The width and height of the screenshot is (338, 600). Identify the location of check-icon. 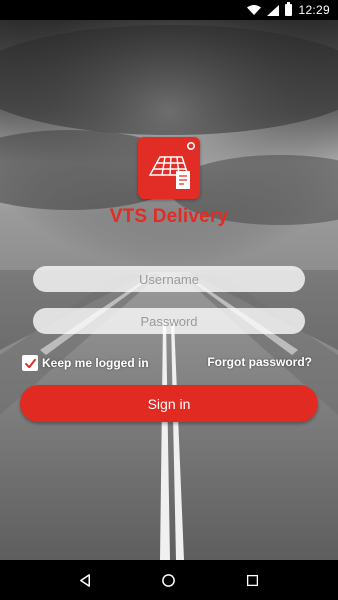
(30, 363).